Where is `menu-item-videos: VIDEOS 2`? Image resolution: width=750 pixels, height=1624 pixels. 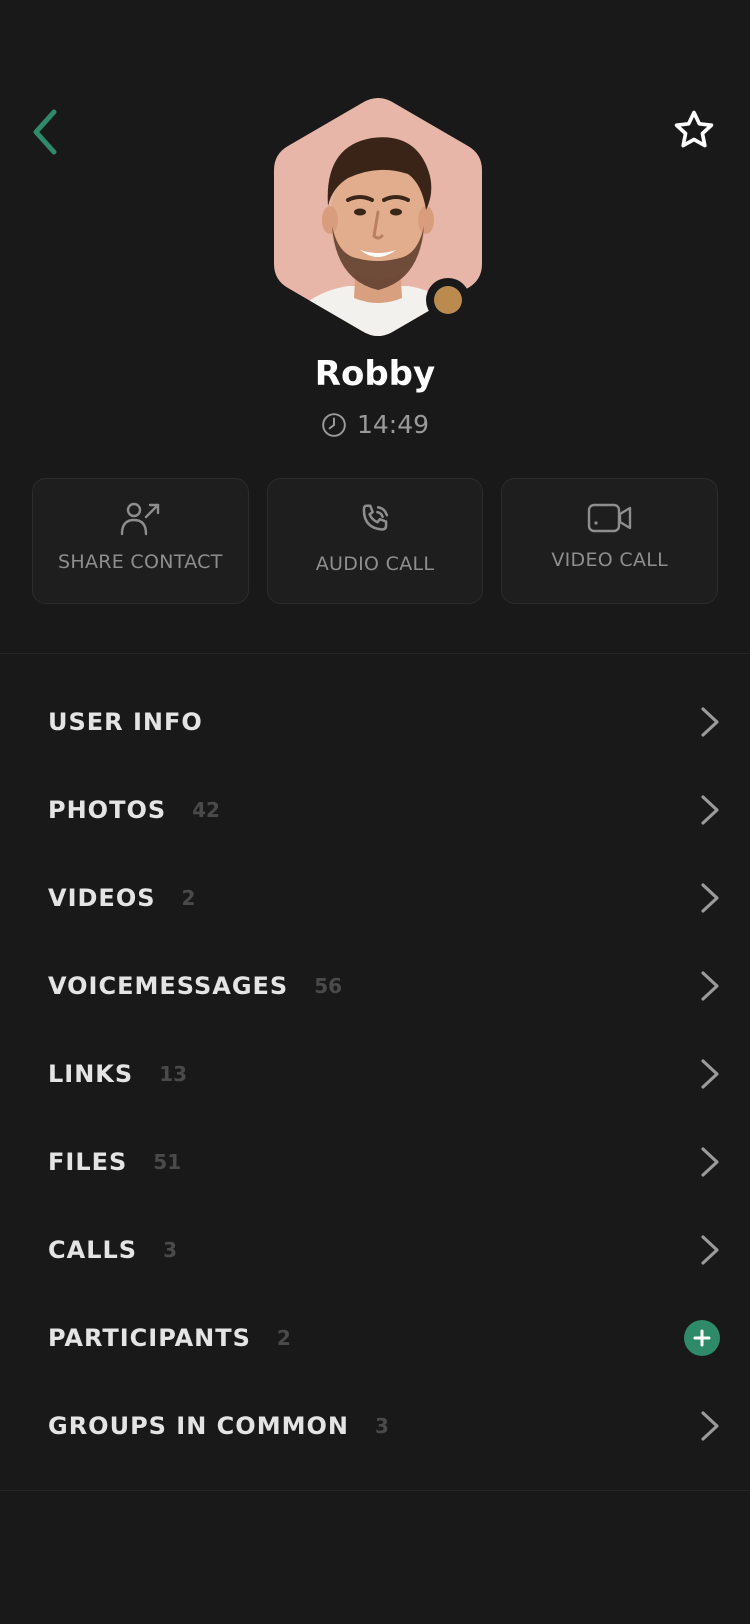 menu-item-videos: VIDEOS 2 is located at coordinates (375, 898).